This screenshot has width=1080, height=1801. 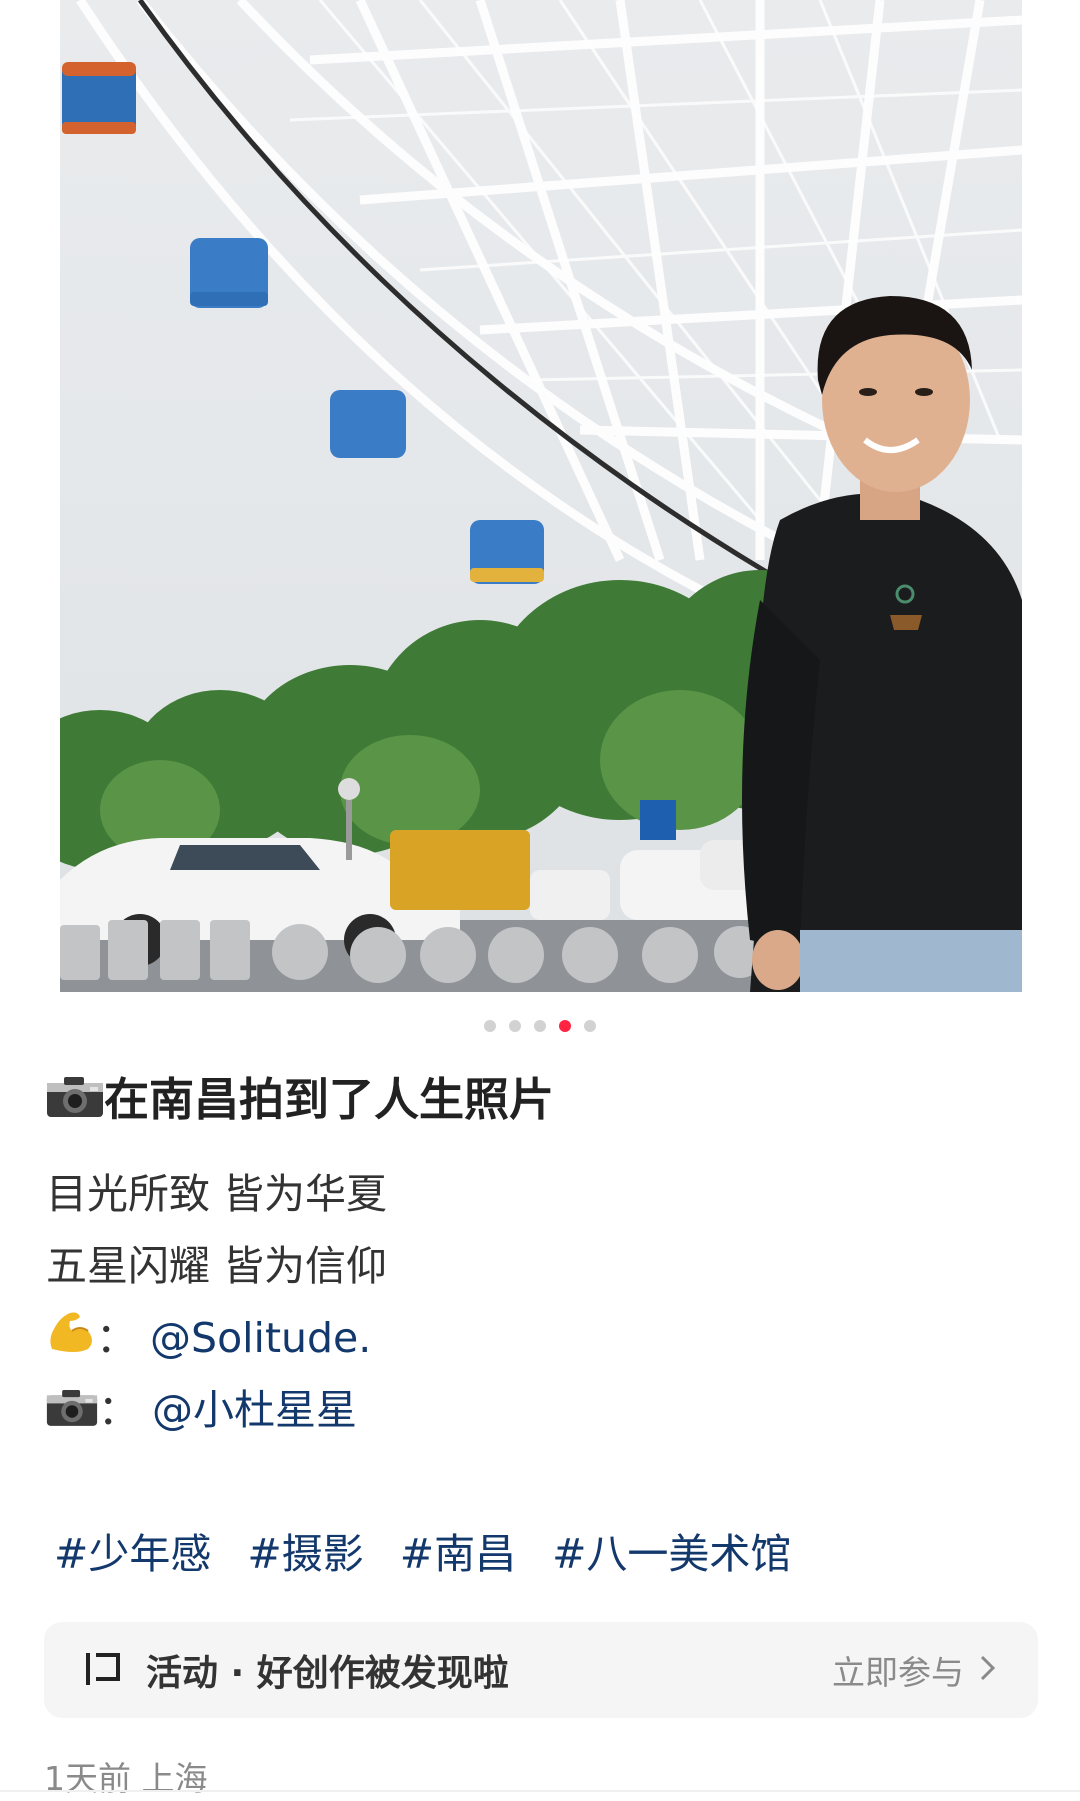 What do you see at coordinates (305, 1554) in the screenshot?
I see `hashtag-link: #摄影` at bounding box center [305, 1554].